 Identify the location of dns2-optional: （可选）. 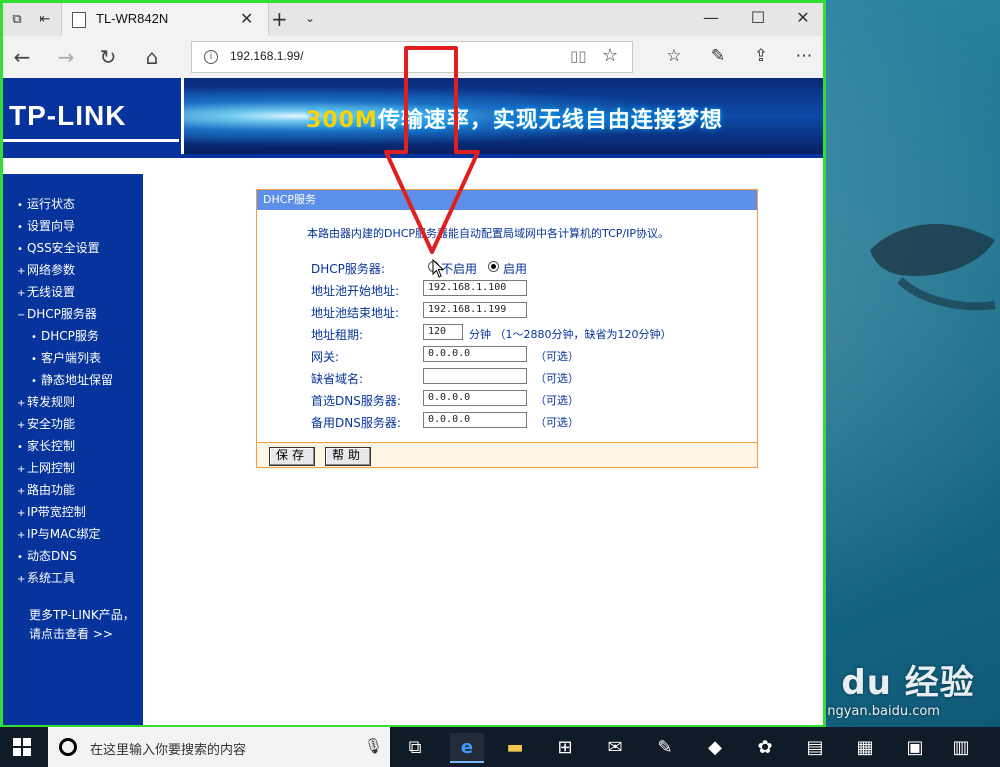
(557, 422).